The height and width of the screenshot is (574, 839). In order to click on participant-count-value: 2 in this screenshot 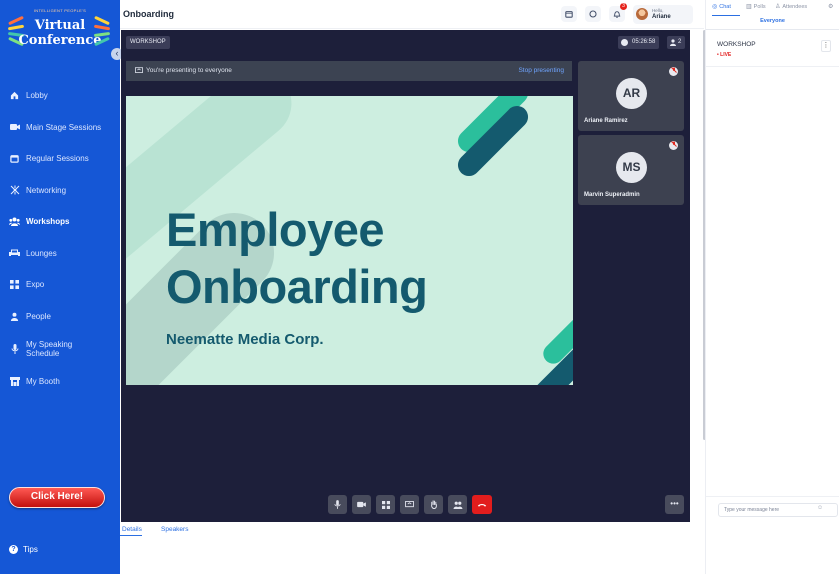, I will do `click(680, 42)`.